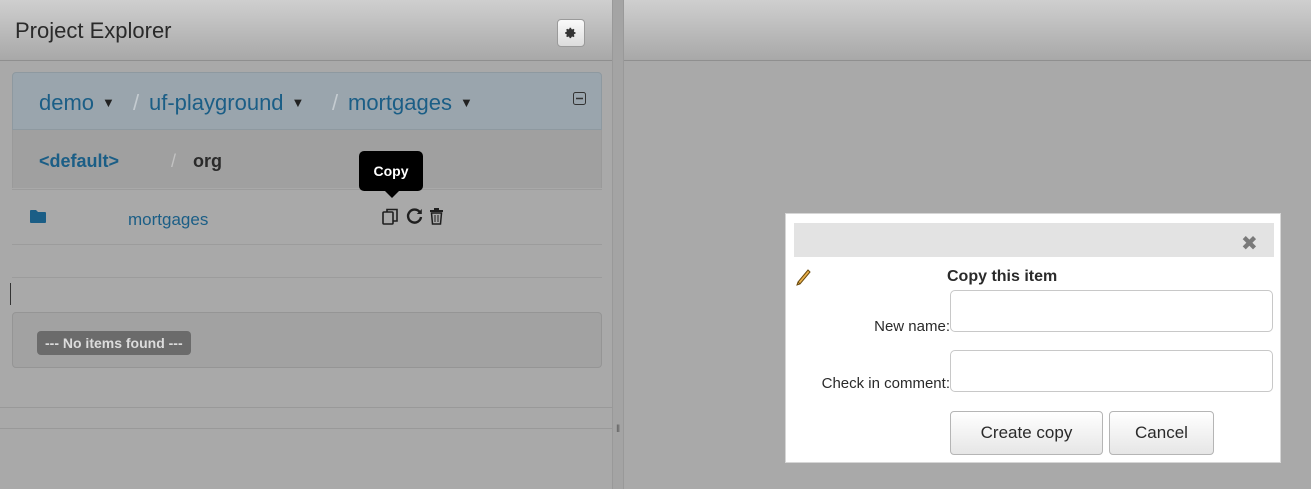  What do you see at coordinates (1249, 244) in the screenshot?
I see `close-icon: ✖` at bounding box center [1249, 244].